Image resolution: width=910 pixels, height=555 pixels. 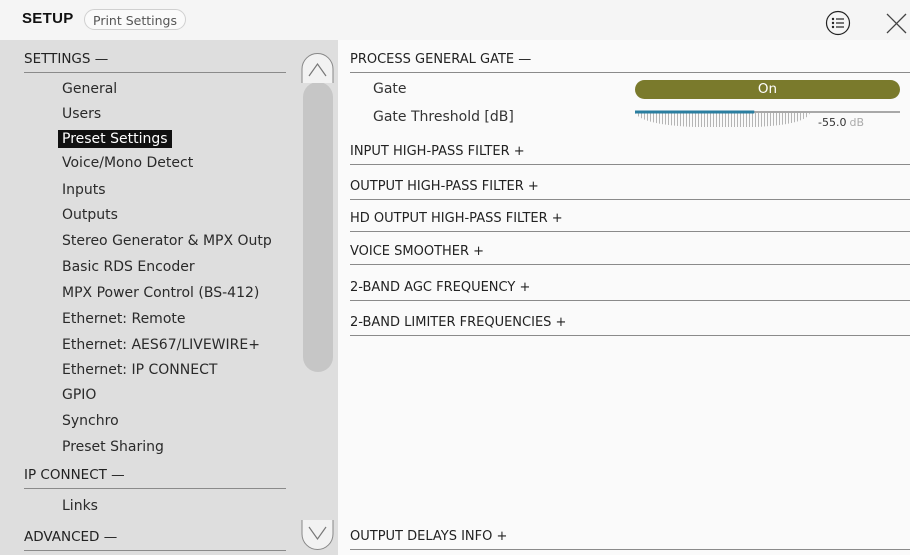 I want to click on chevron-down-icon, so click(x=317, y=534).